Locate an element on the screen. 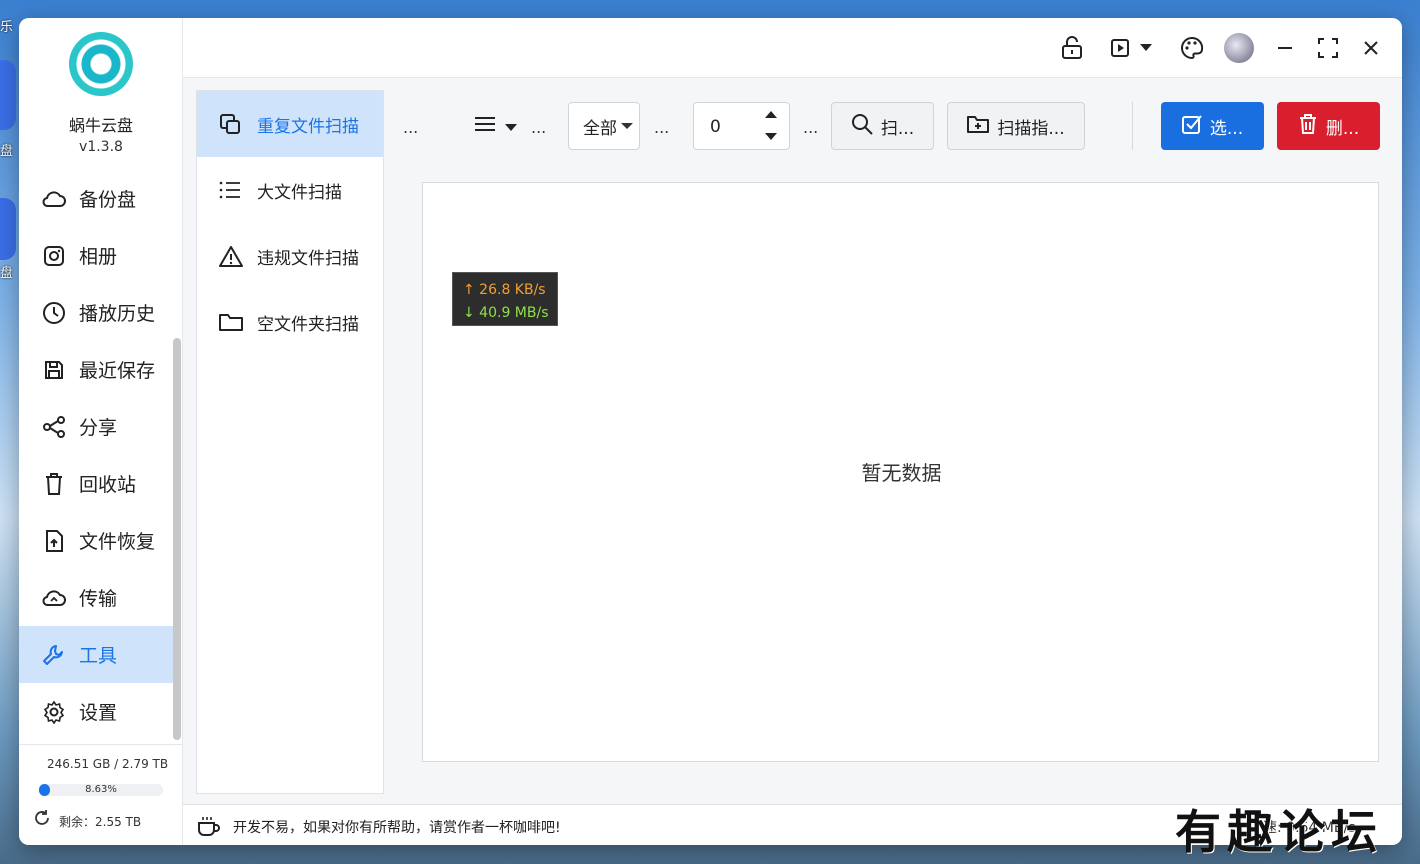 The width and height of the screenshot is (1420, 864). sidebar-item-tools: 工具 is located at coordinates (96, 654).